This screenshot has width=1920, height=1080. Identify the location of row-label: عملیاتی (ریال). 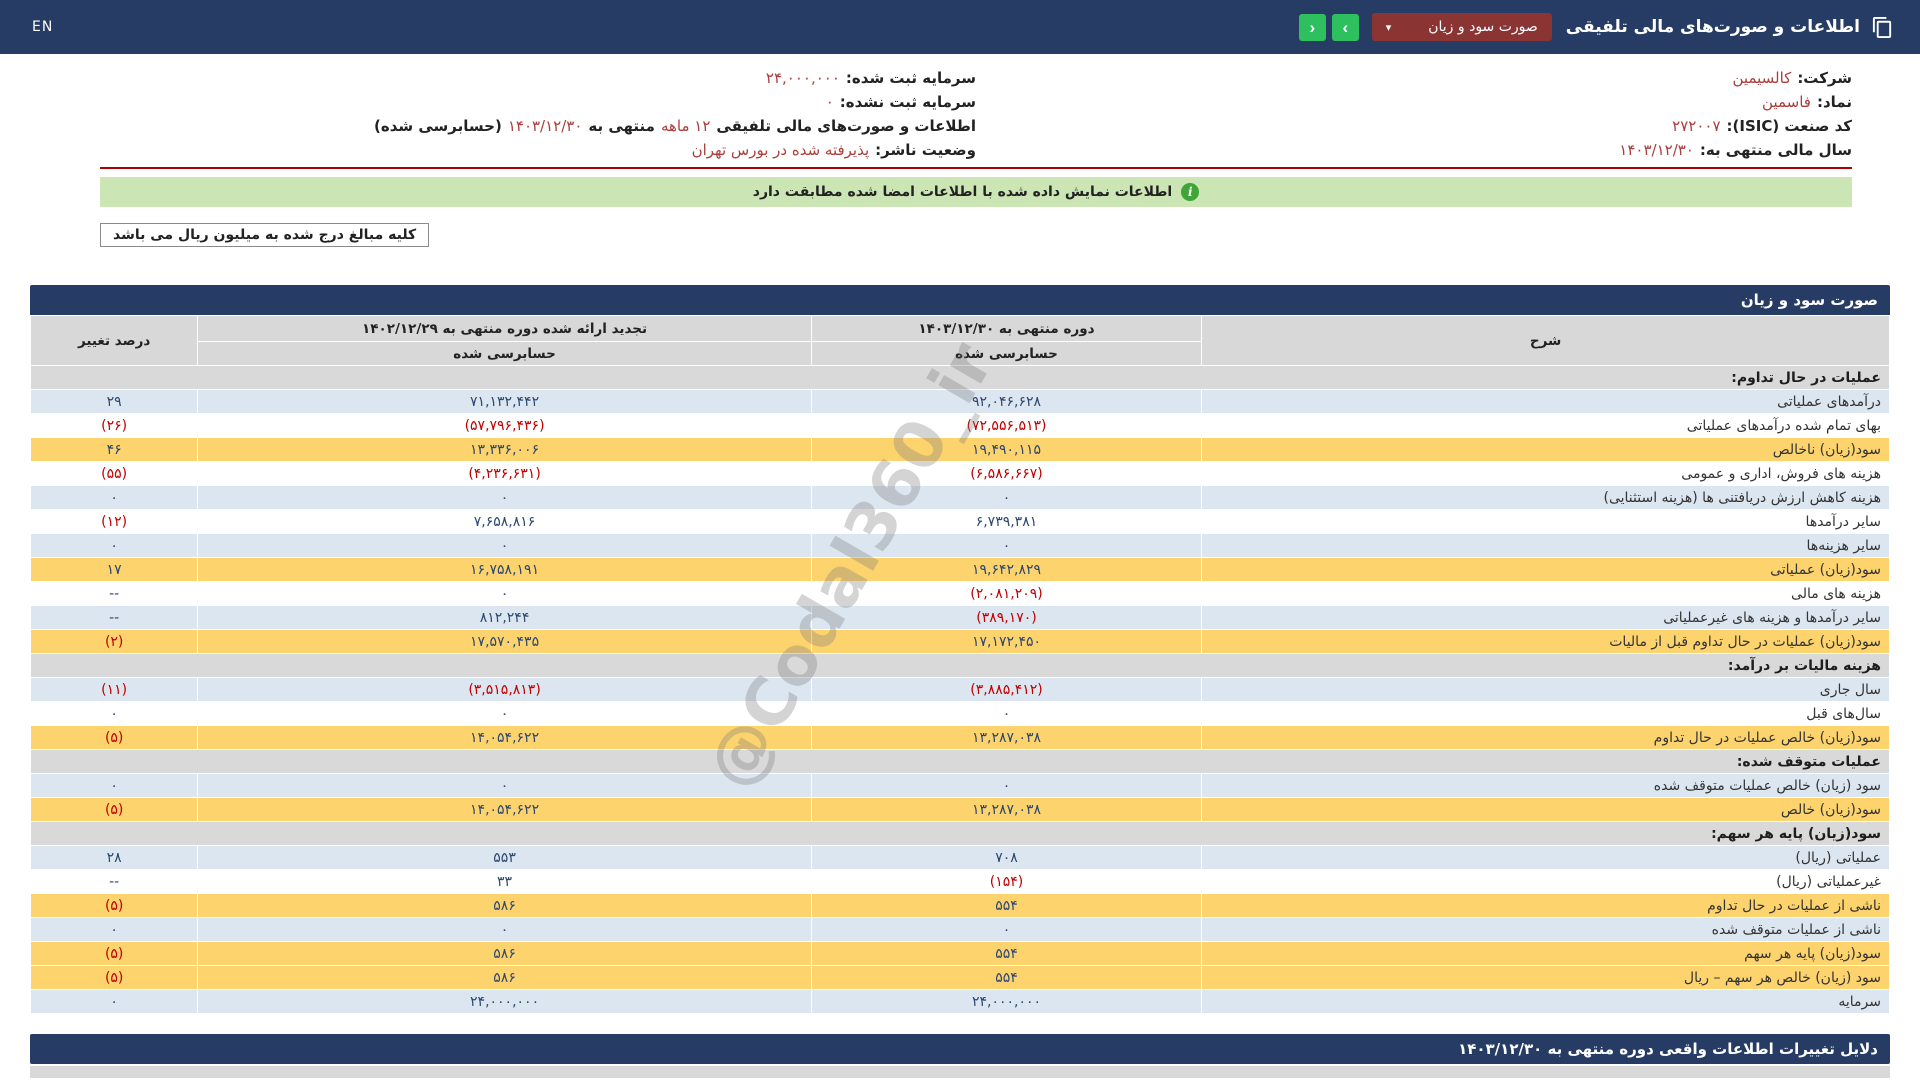
(1545, 857).